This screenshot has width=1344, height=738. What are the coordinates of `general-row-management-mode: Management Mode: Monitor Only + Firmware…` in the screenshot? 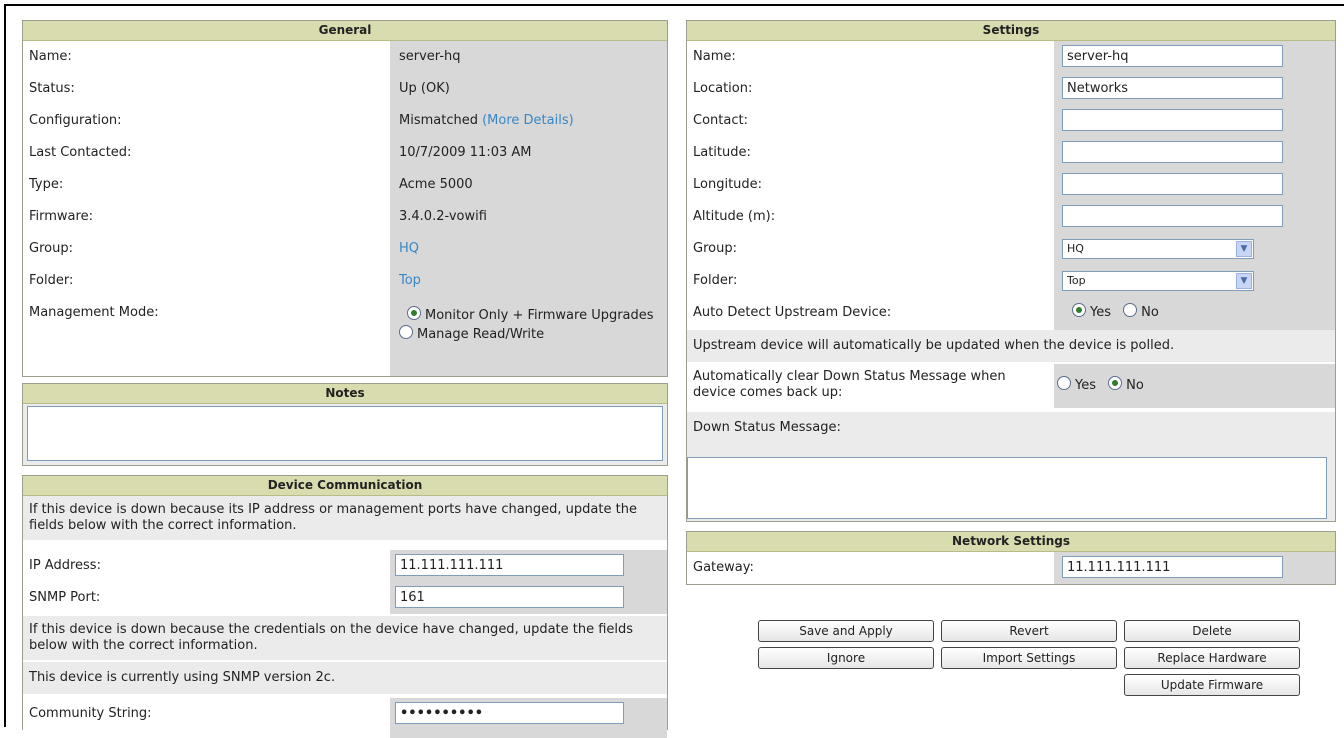 It's located at (345, 337).